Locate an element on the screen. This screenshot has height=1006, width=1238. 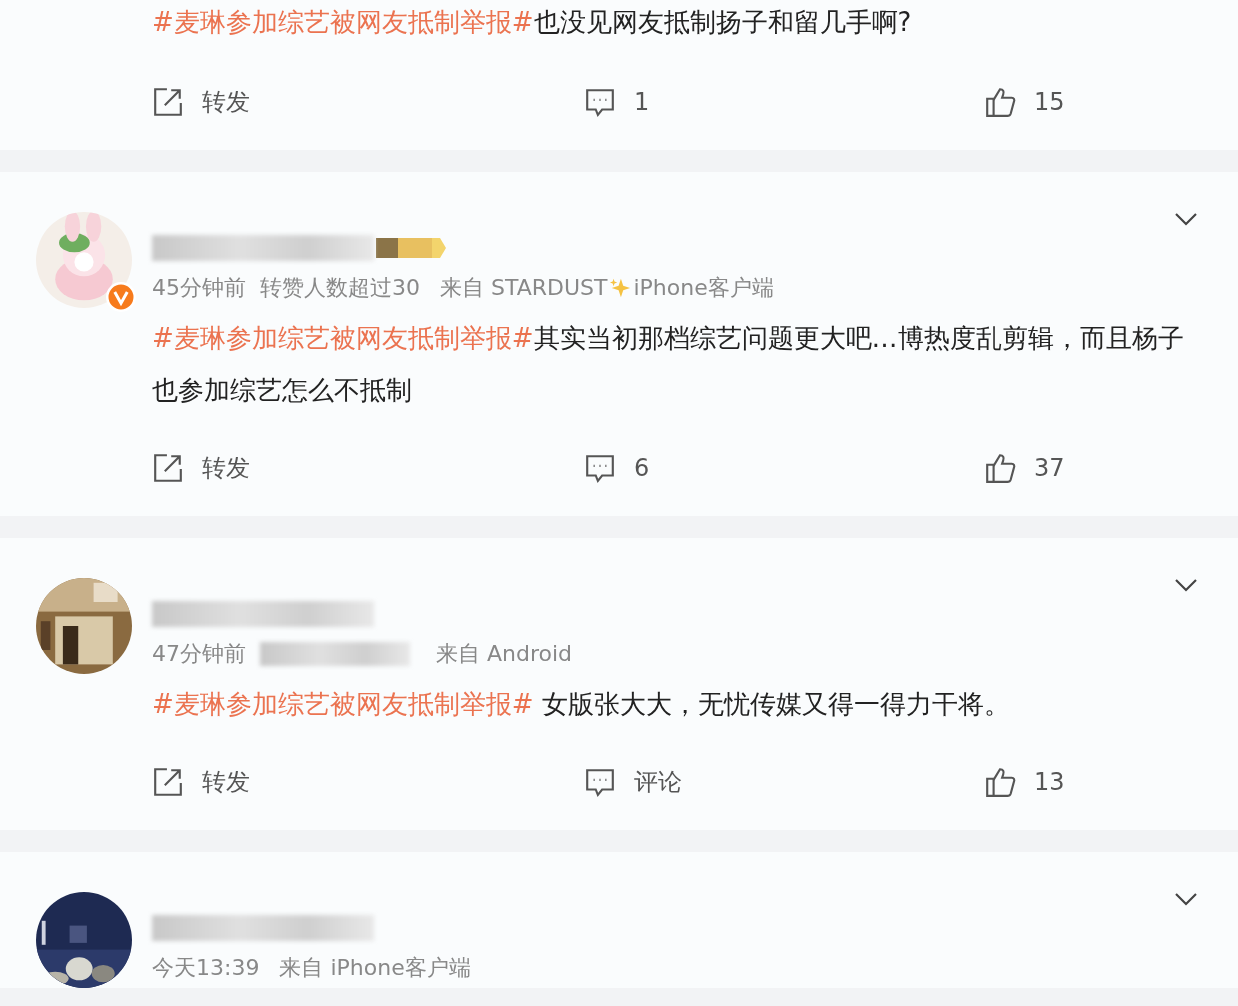
comment-button: 1 is located at coordinates (617, 102).